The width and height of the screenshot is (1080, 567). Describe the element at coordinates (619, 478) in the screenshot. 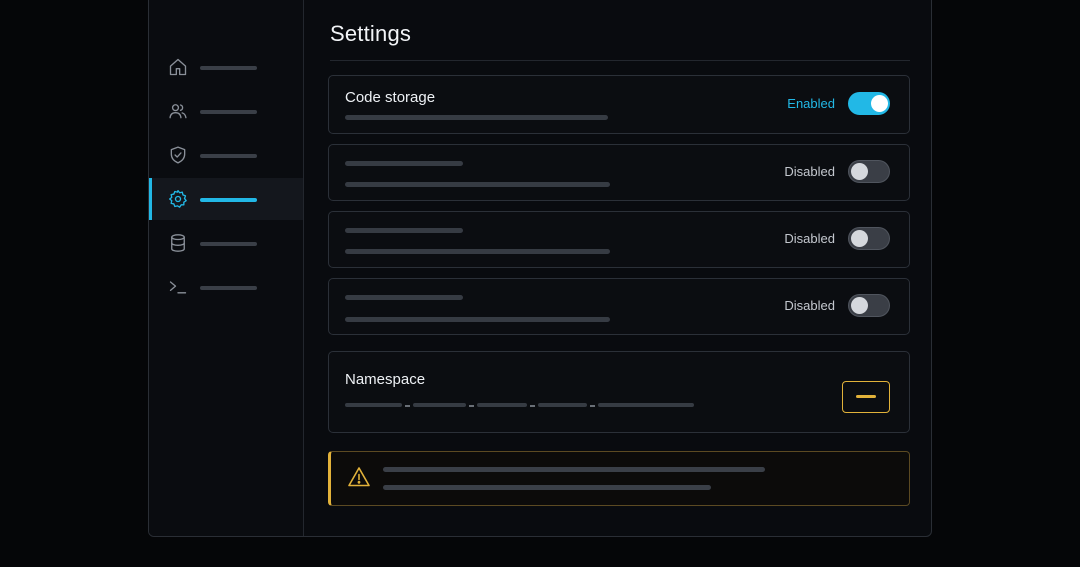

I see `warning-banner` at that location.